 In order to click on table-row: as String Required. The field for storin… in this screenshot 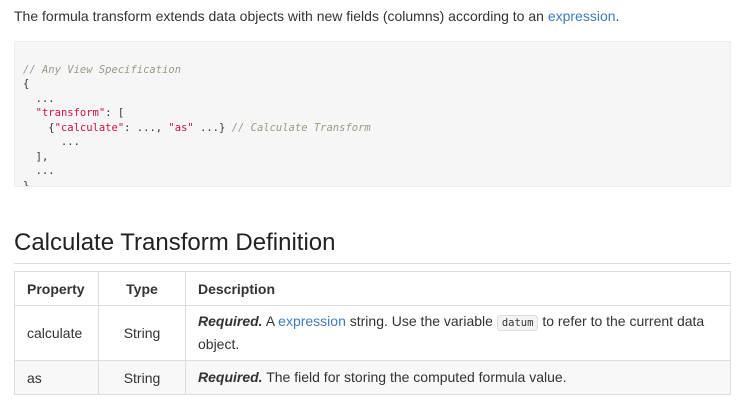, I will do `click(372, 377)`.